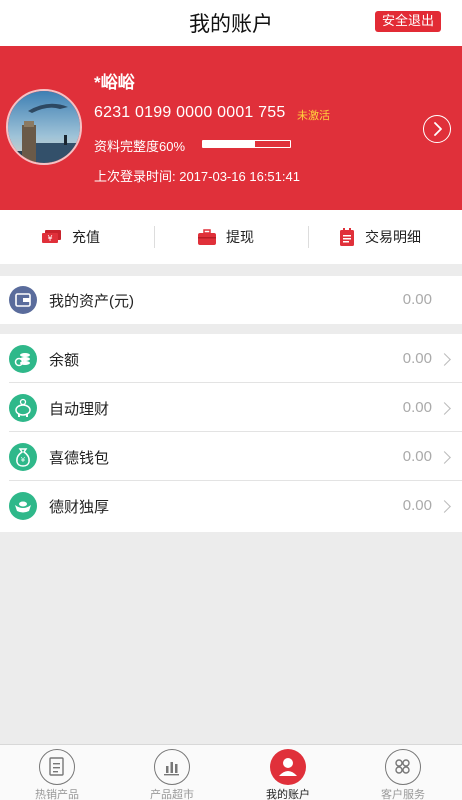  What do you see at coordinates (64, 360) in the screenshot?
I see `list-item-label: 余额` at bounding box center [64, 360].